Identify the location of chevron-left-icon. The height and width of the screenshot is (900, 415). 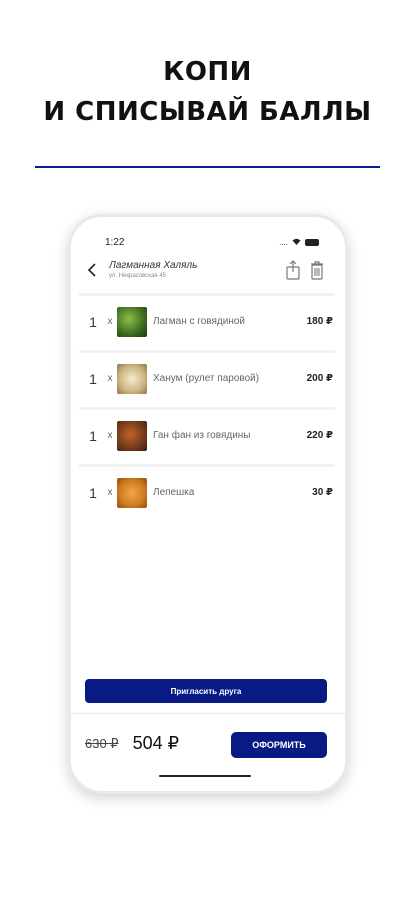
(92, 270).